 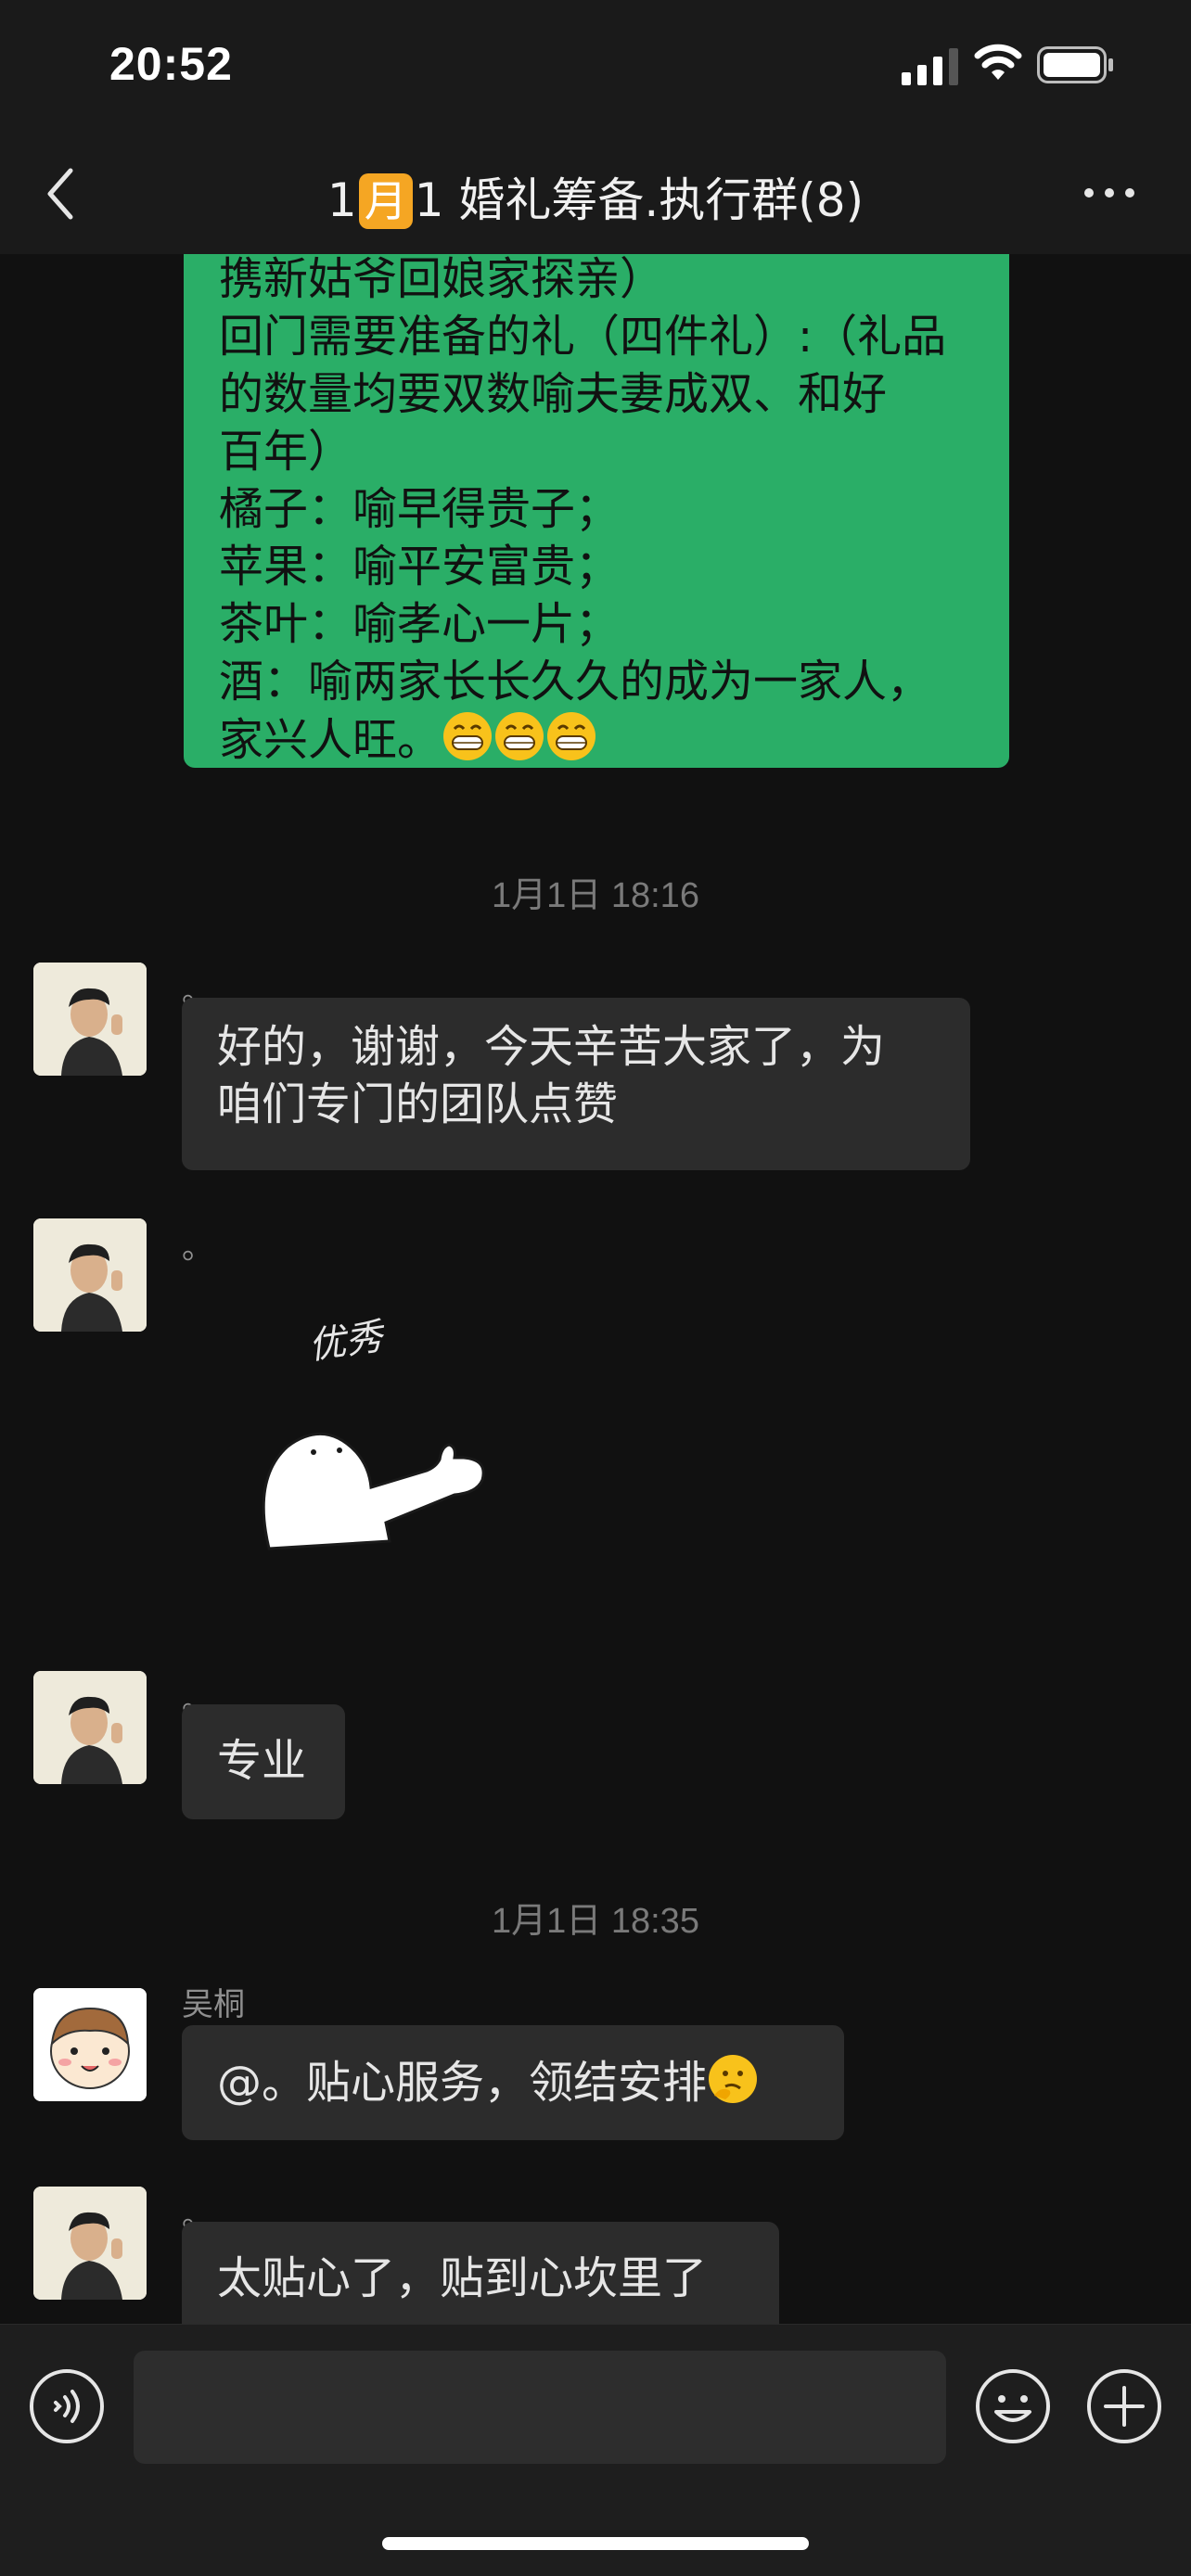 I want to click on message-line: 的数量均要双数喻夫妻成双、和好, so click(x=553, y=394).